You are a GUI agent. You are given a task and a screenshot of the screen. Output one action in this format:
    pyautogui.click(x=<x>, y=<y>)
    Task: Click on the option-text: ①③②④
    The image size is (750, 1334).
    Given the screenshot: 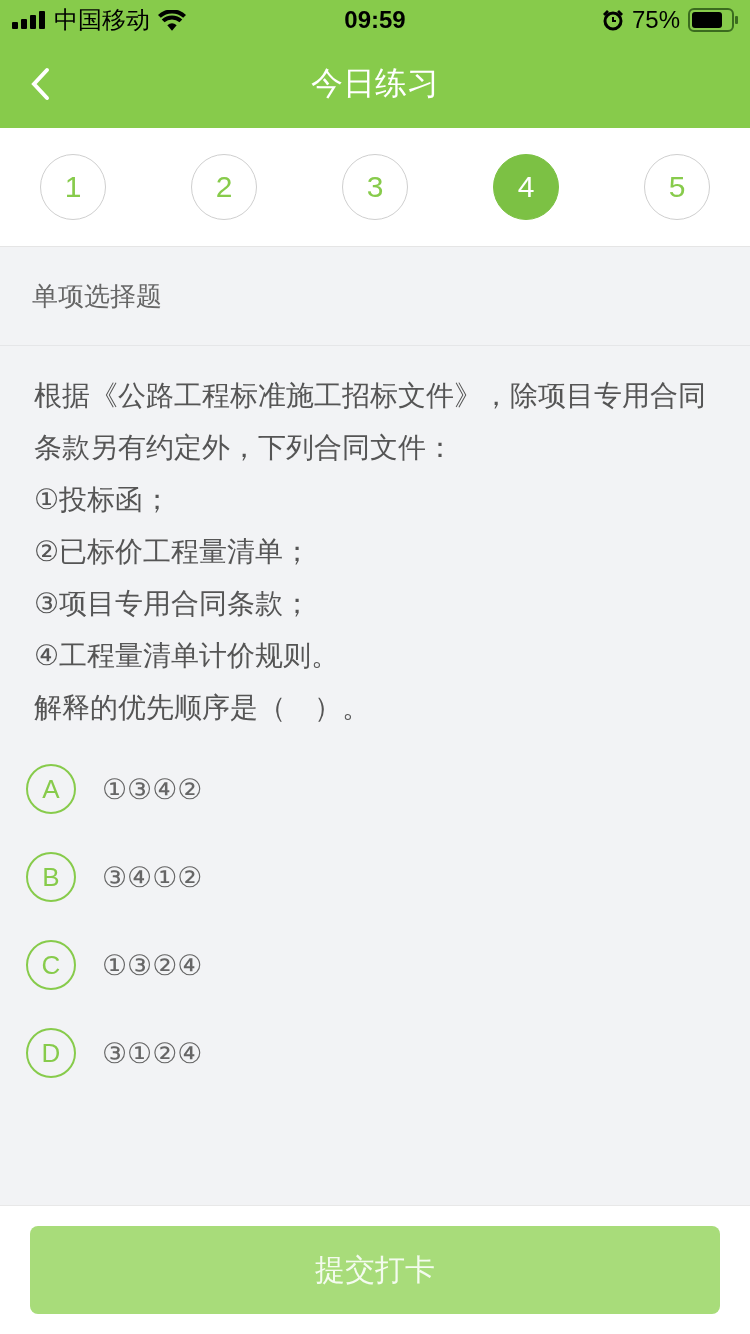 What is the action you would take?
    pyautogui.click(x=152, y=965)
    